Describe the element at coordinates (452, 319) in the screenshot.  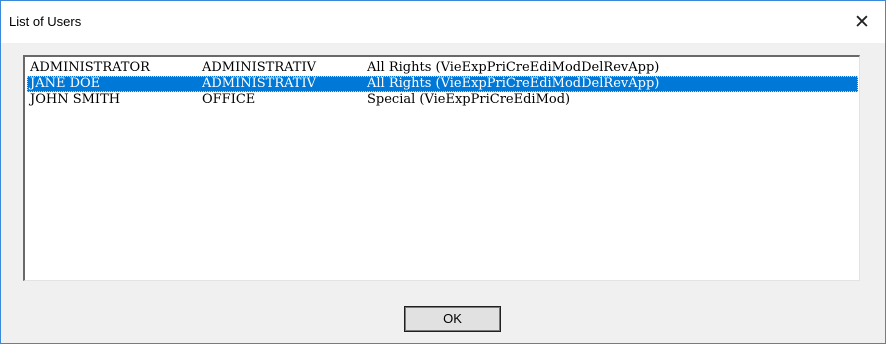
I see `ok-button: OK` at that location.